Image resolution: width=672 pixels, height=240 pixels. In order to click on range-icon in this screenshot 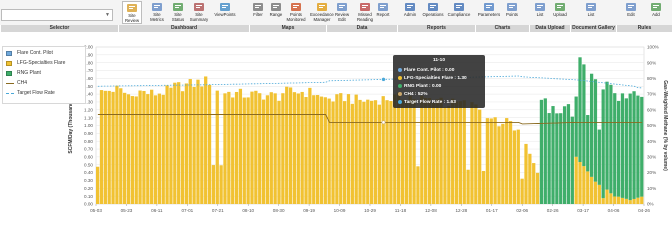, I will do `click(276, 7)`.